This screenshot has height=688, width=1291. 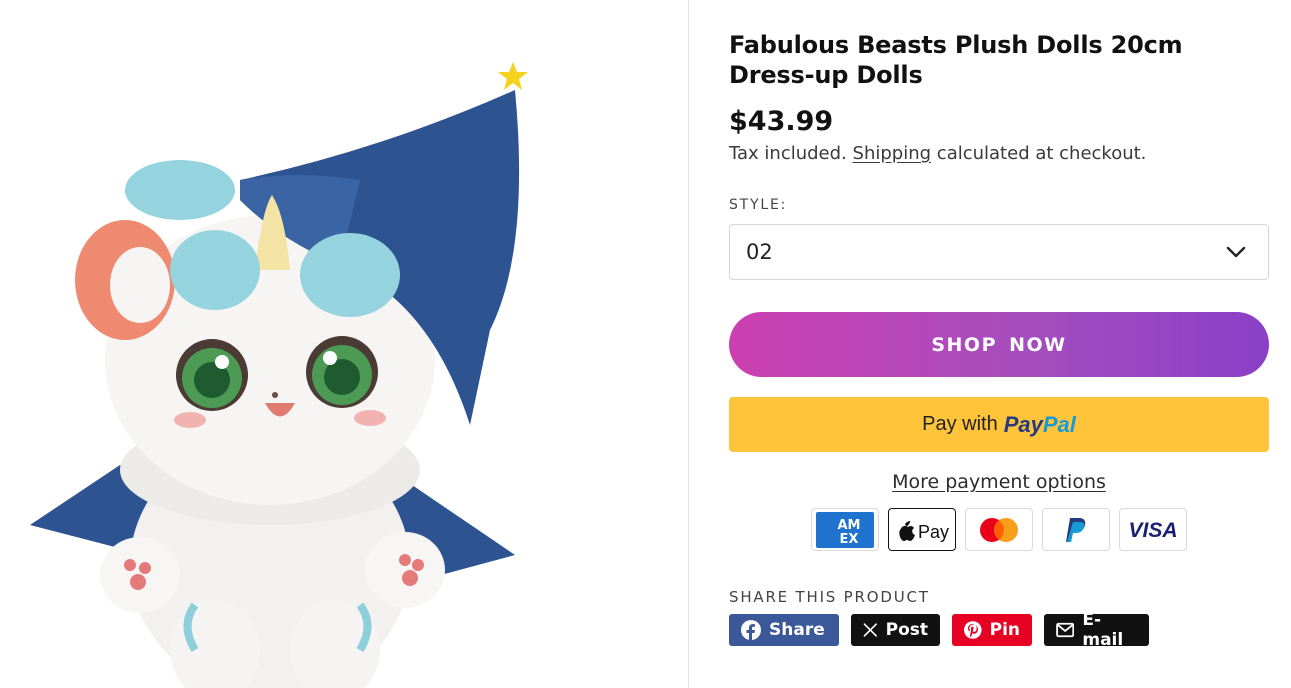 What do you see at coordinates (1059, 424) in the screenshot?
I see `paypal-logo-pal: Pal` at bounding box center [1059, 424].